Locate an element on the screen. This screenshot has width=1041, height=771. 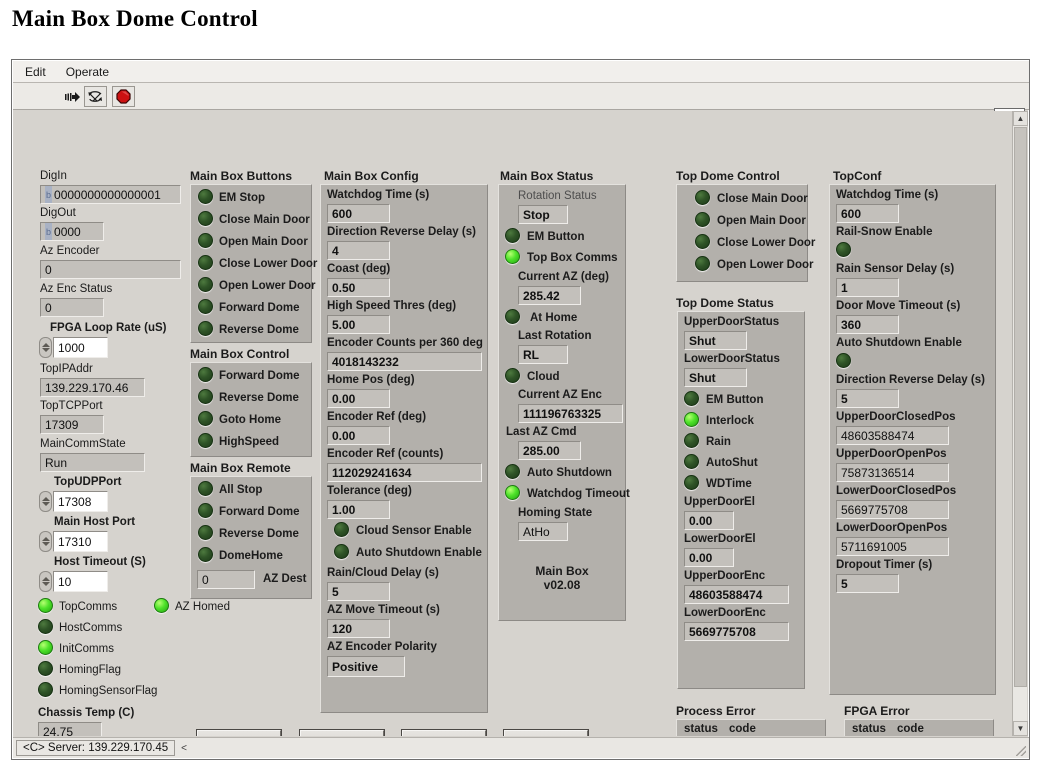
top-tcp-port-label: TopTCPPort is located at coordinates (71, 406).